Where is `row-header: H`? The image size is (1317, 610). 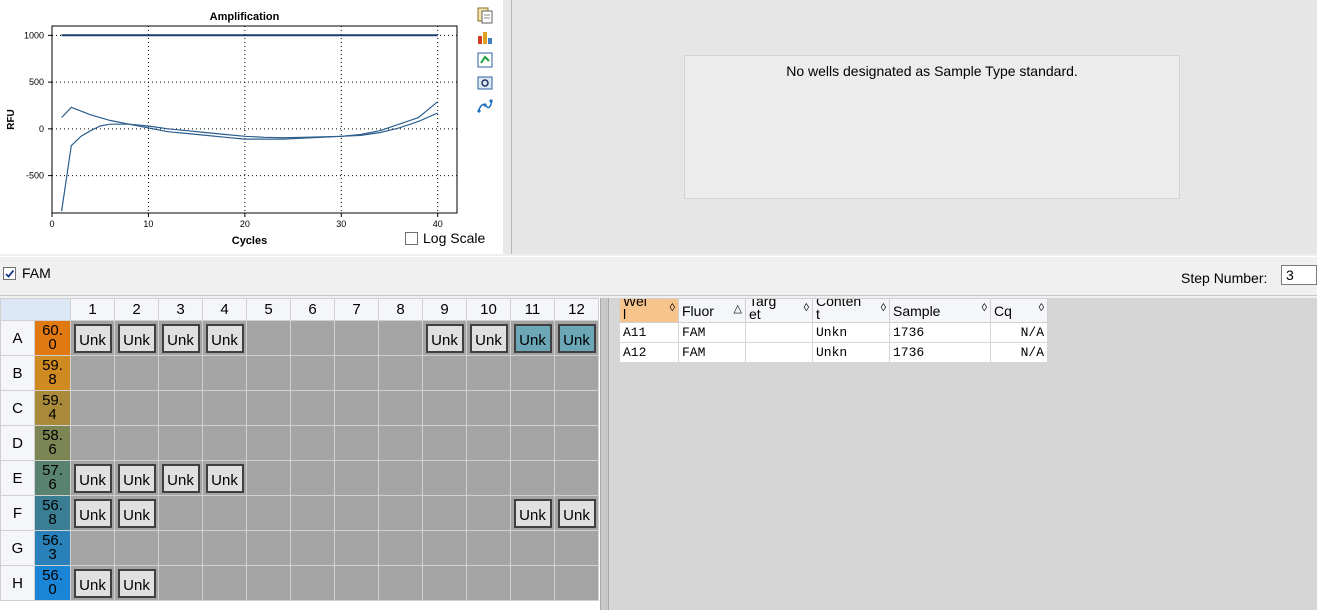
row-header: H is located at coordinates (17, 583).